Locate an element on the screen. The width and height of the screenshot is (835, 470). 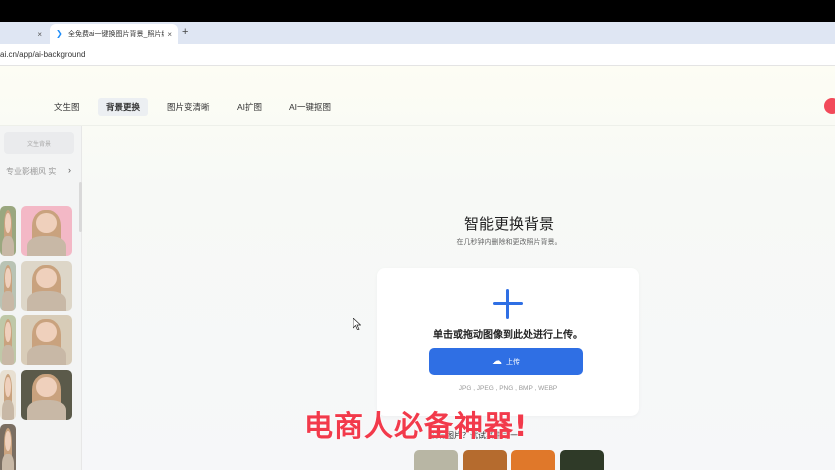
text-to-background-button: 文生背景 is located at coordinates (39, 143).